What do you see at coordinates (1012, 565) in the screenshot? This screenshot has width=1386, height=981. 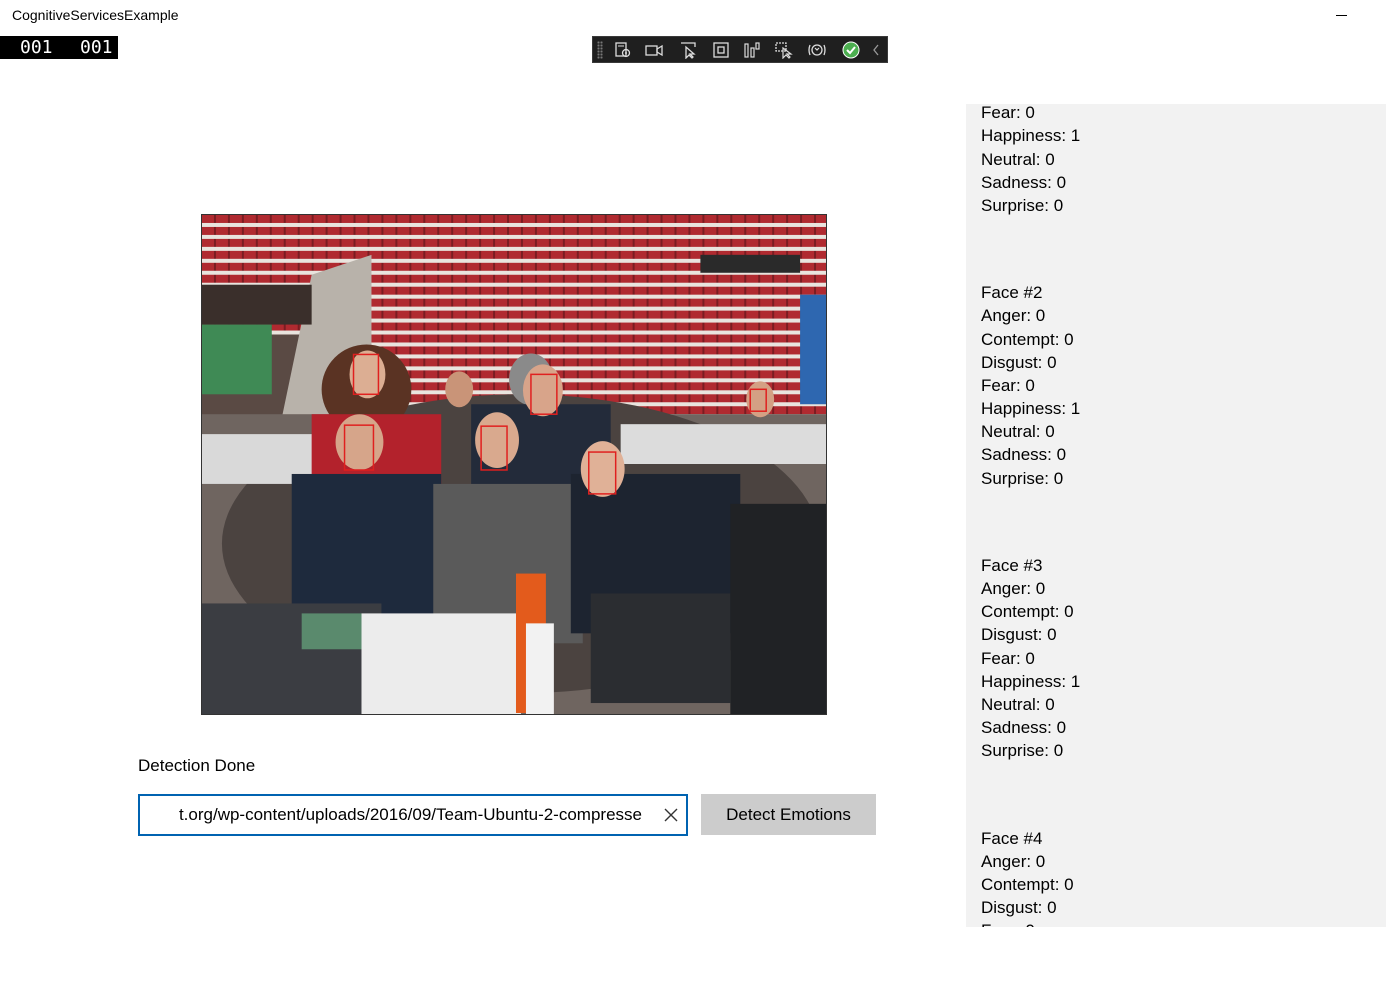 I see `emotion-score-line: Face #3` at bounding box center [1012, 565].